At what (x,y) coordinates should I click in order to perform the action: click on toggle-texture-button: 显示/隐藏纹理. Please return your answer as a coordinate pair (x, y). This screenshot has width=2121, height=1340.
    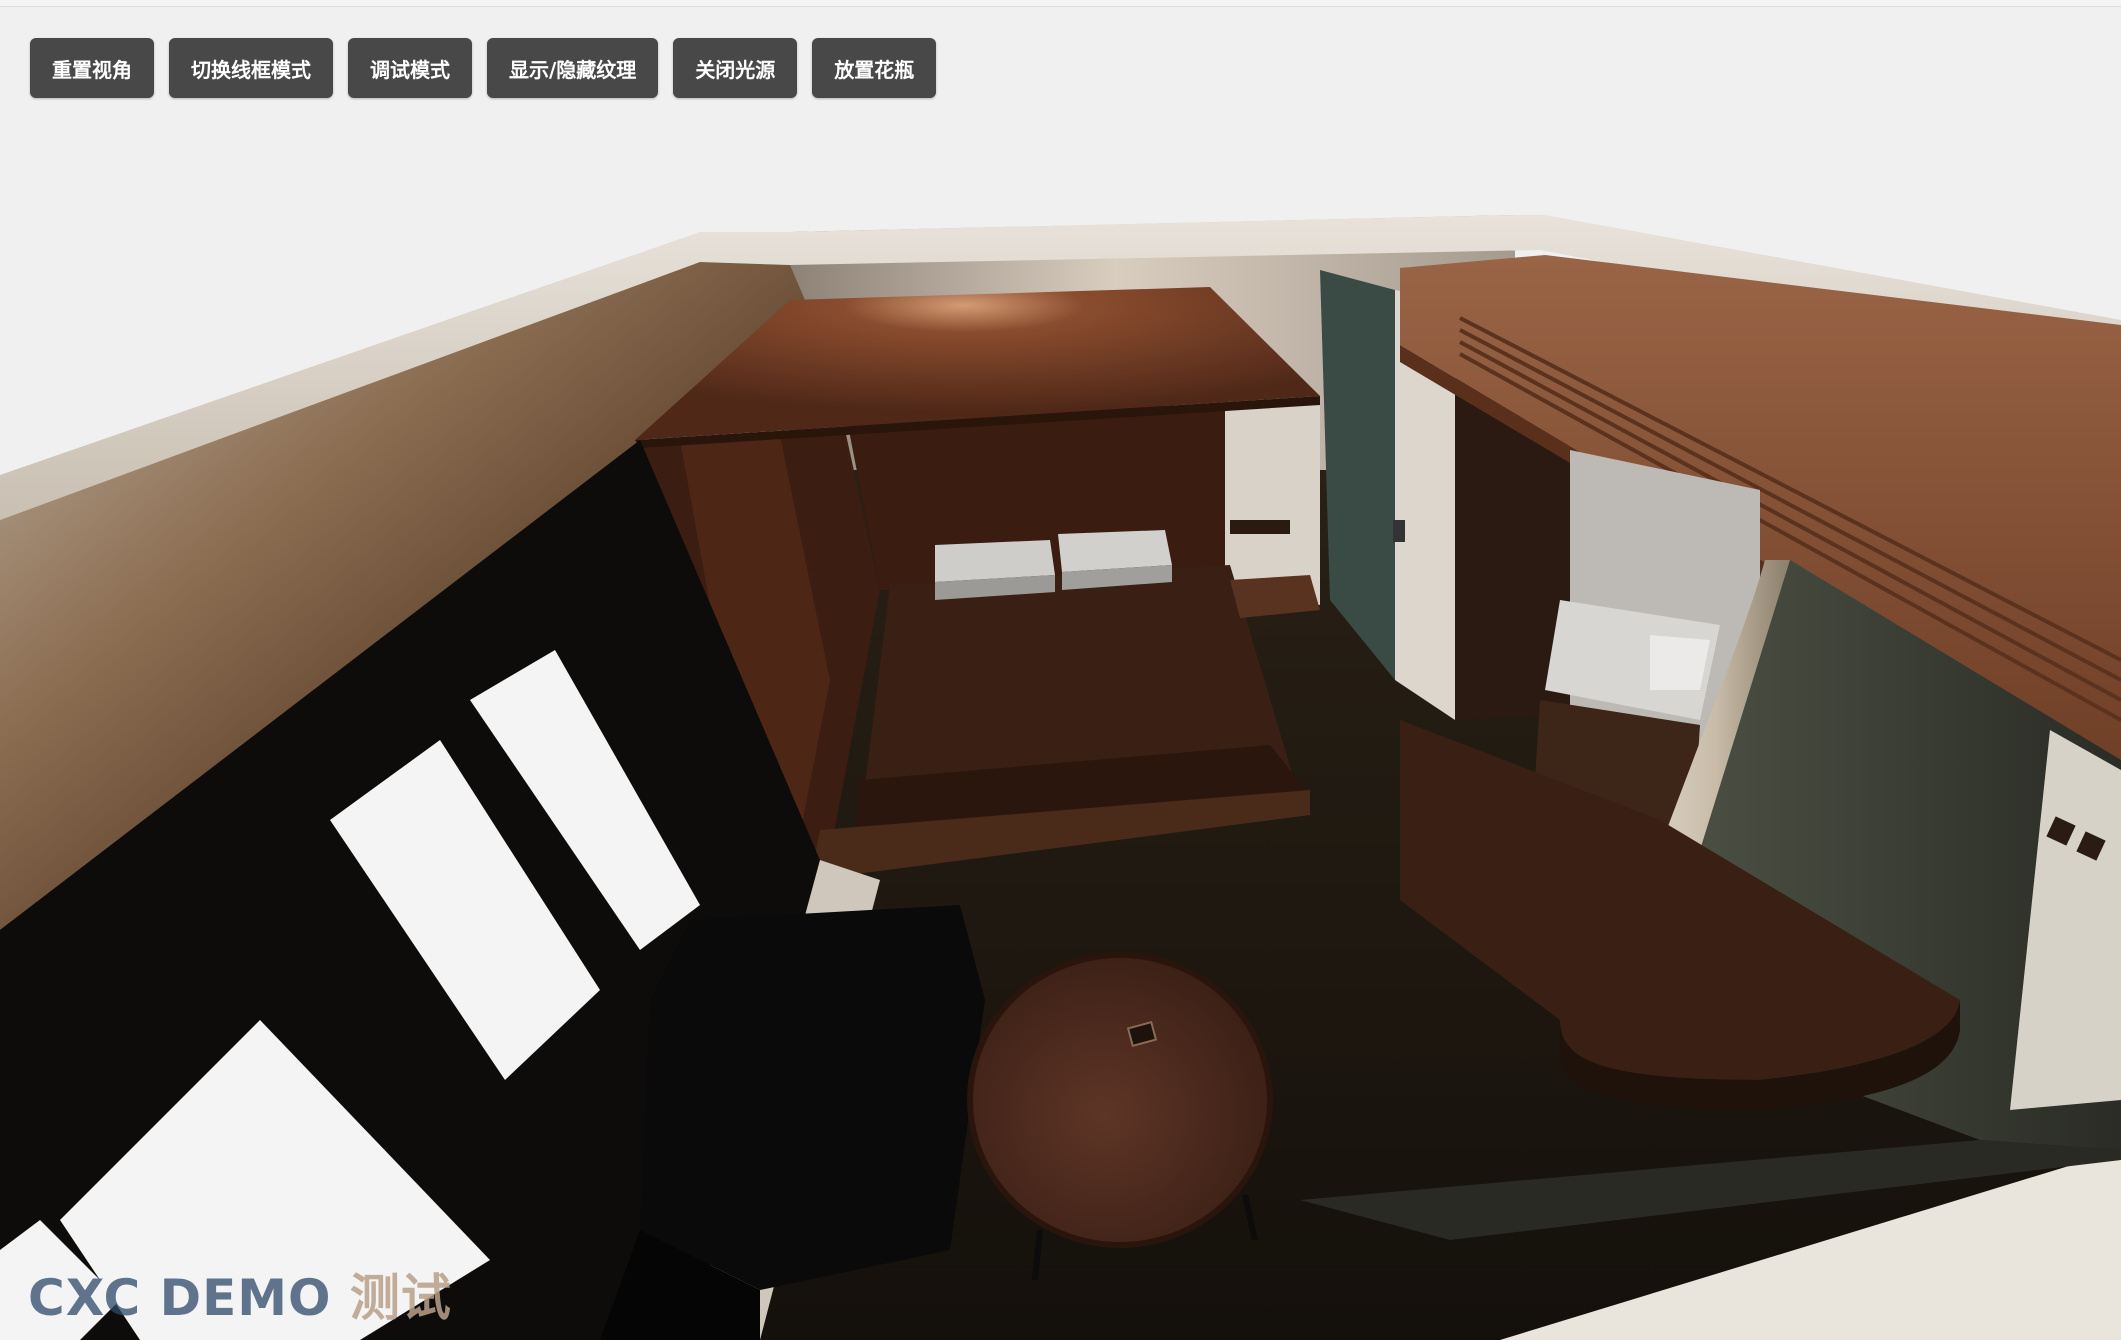
    Looking at the image, I should click on (573, 68).